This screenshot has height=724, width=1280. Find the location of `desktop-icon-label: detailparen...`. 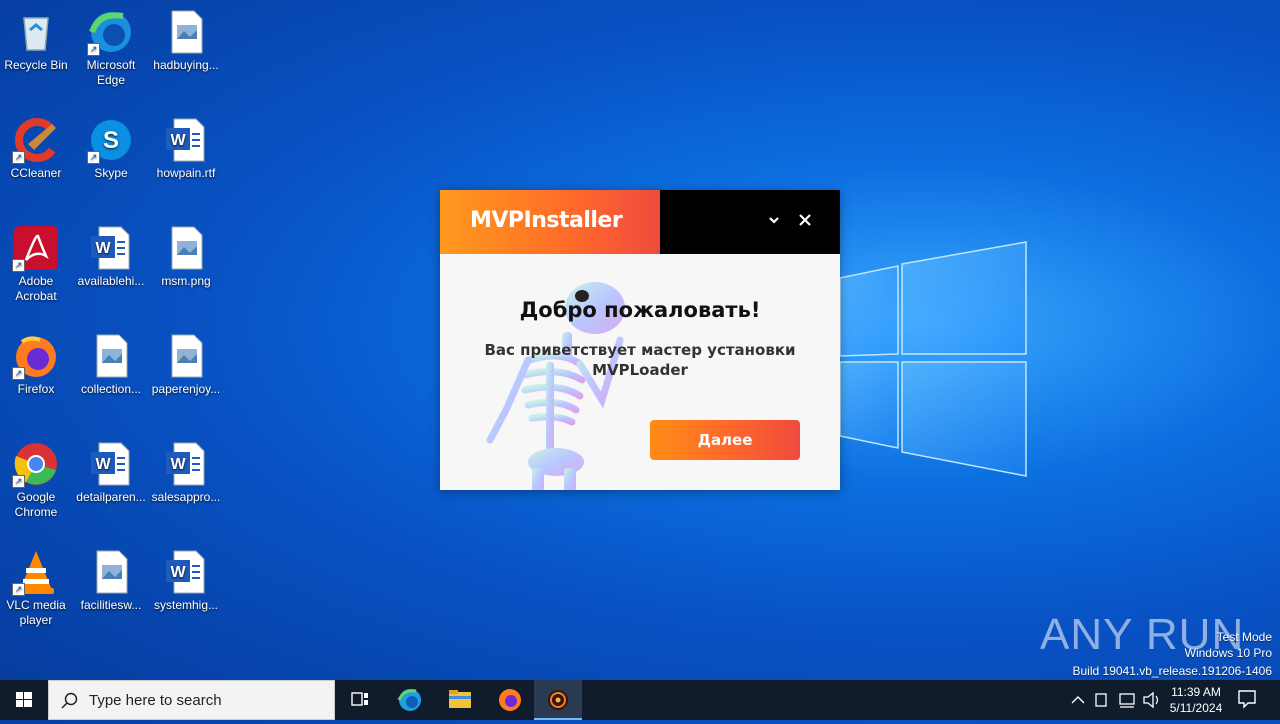

desktop-icon-label: detailparen... is located at coordinates (111, 497).